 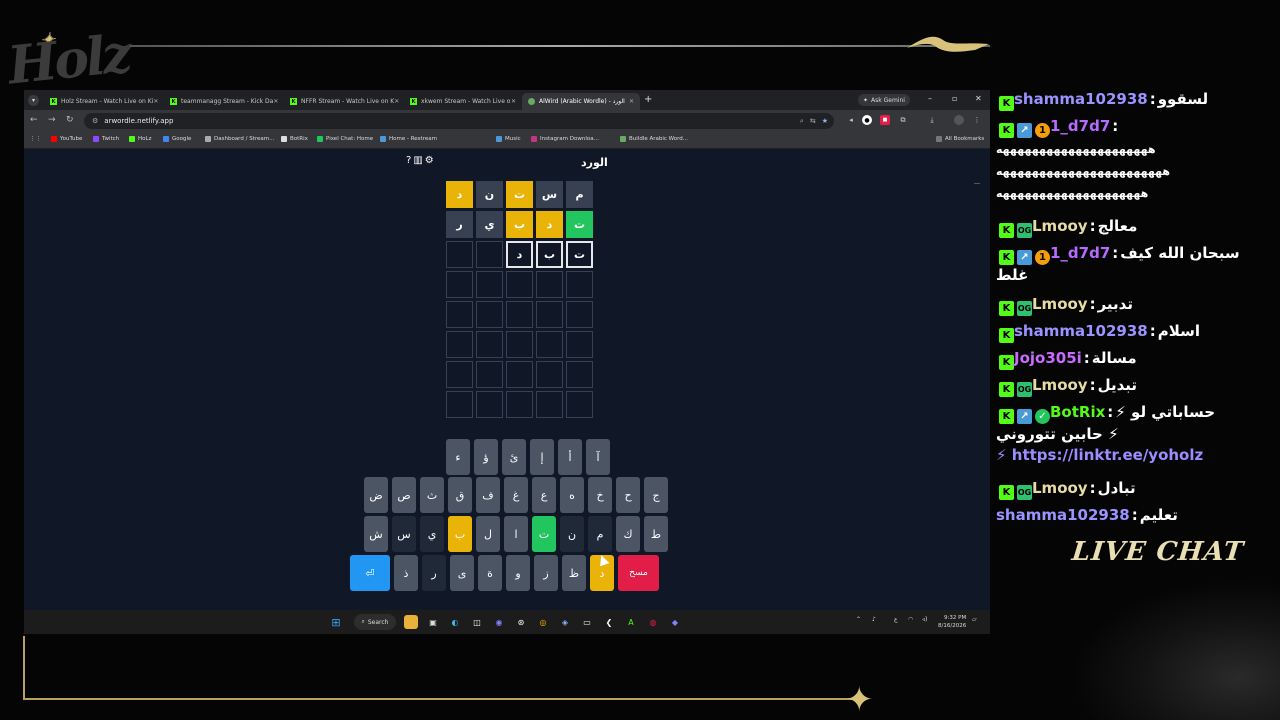 I want to click on chrome-icon: ◎, so click(x=543, y=622).